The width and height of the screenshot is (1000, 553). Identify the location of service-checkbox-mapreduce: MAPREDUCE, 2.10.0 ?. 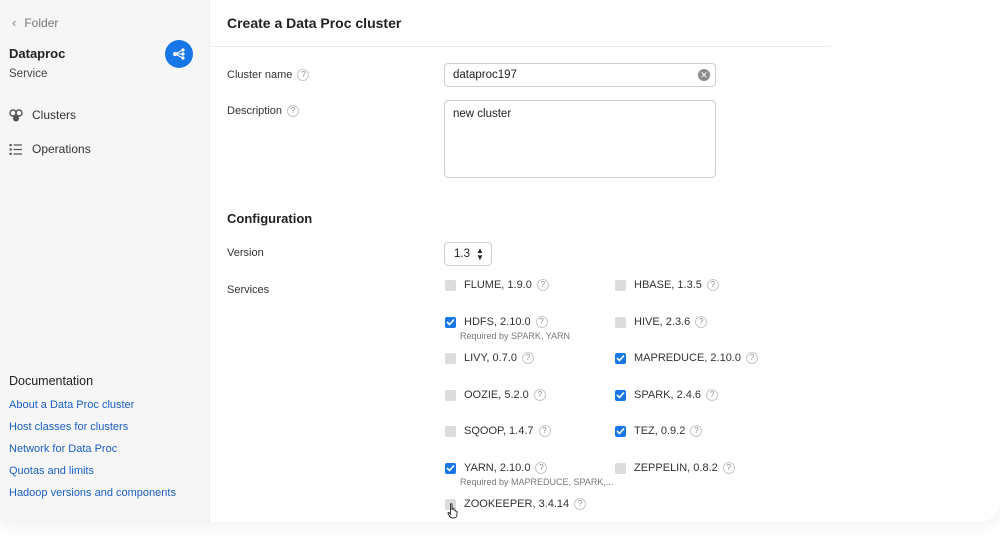
(686, 358).